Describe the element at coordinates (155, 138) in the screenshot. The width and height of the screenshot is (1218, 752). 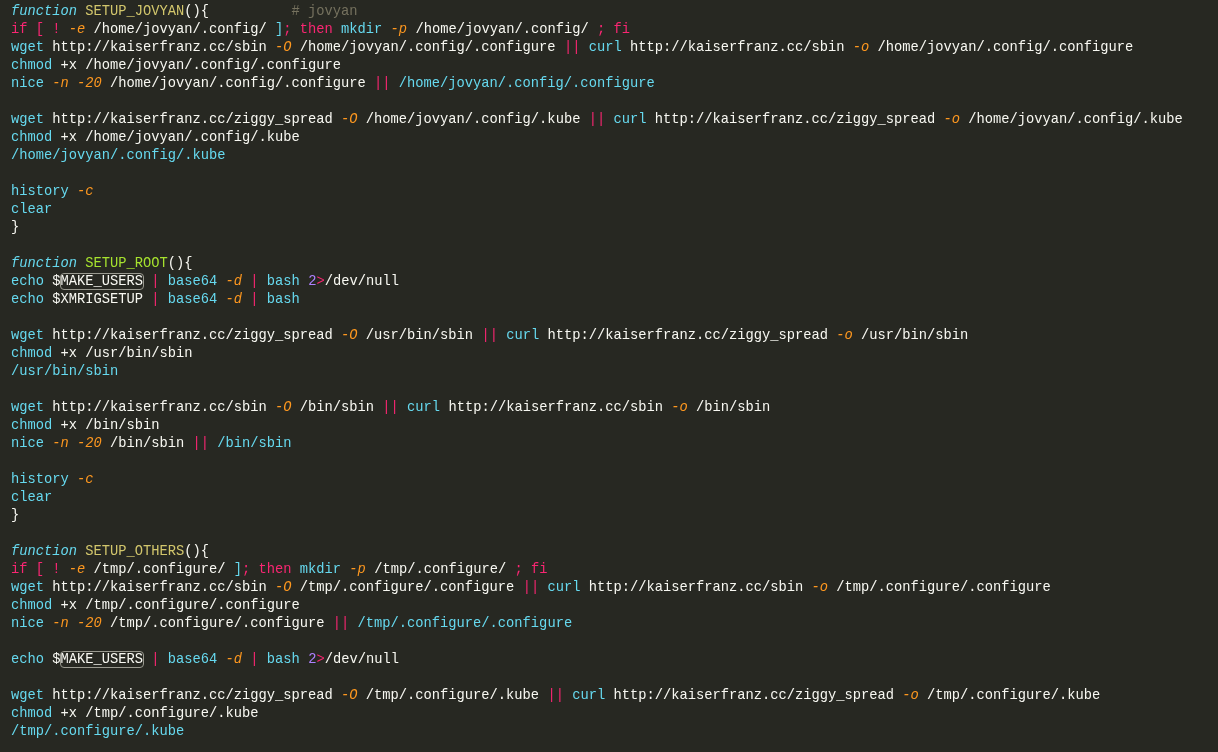
I see `code-line: chmod +x /home/jovyan/.config/.kube` at that location.